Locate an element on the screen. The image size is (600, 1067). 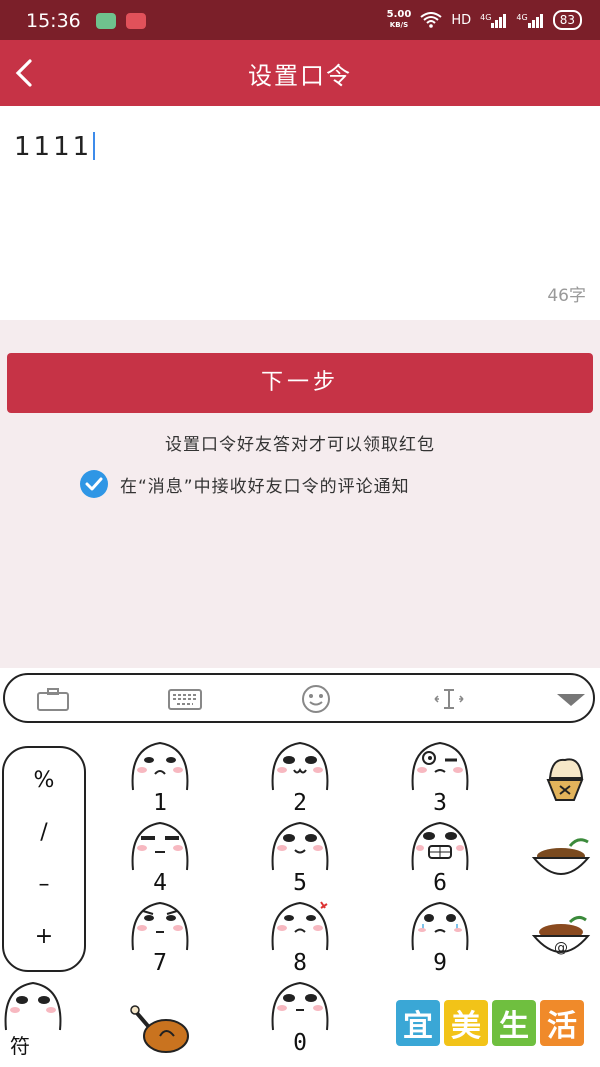
title-bar: 设置口令 is located at coordinates (300, 73).